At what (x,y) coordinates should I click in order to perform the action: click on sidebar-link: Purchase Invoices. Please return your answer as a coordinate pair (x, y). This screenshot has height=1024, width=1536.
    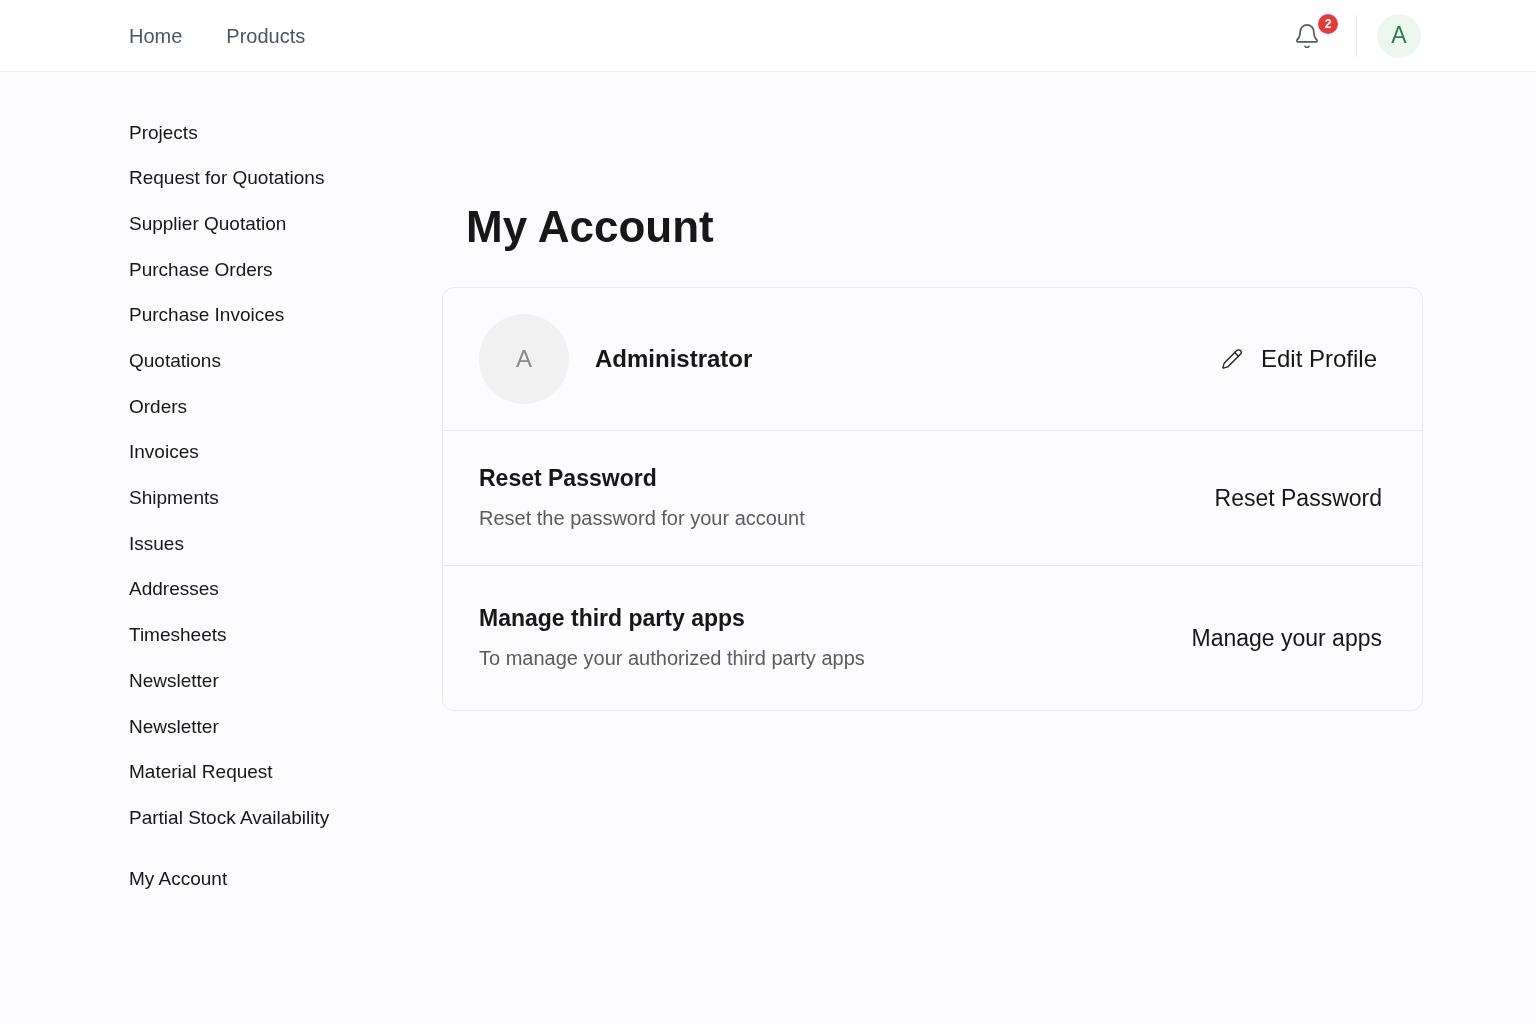
    Looking at the image, I should click on (207, 315).